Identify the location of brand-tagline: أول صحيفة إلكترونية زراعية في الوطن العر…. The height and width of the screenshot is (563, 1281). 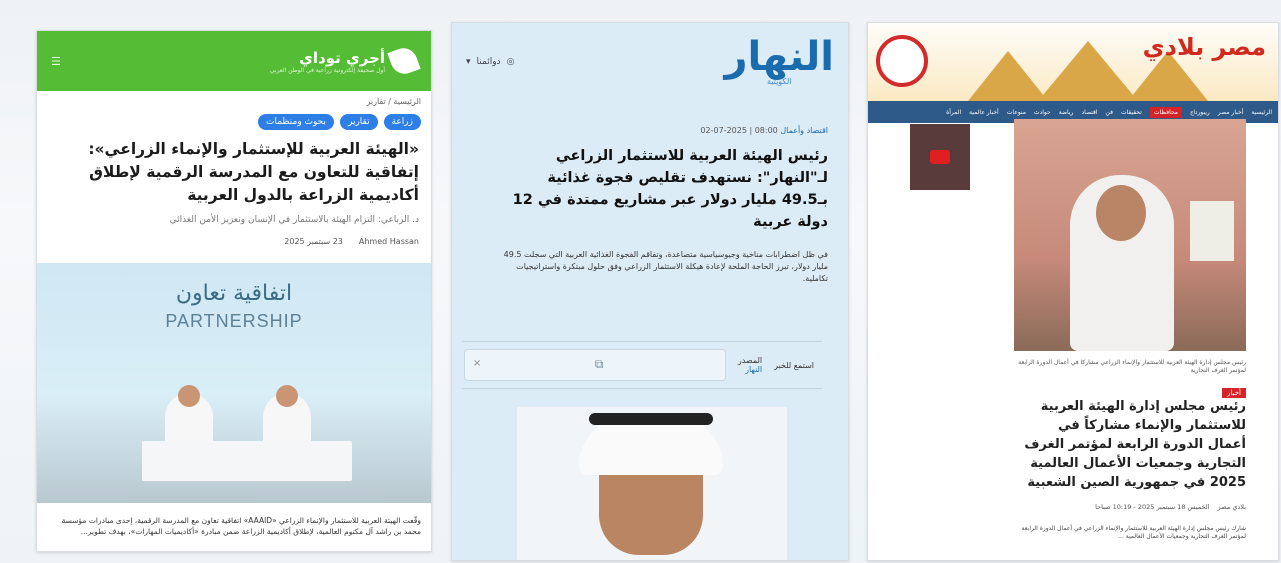
(327, 70).